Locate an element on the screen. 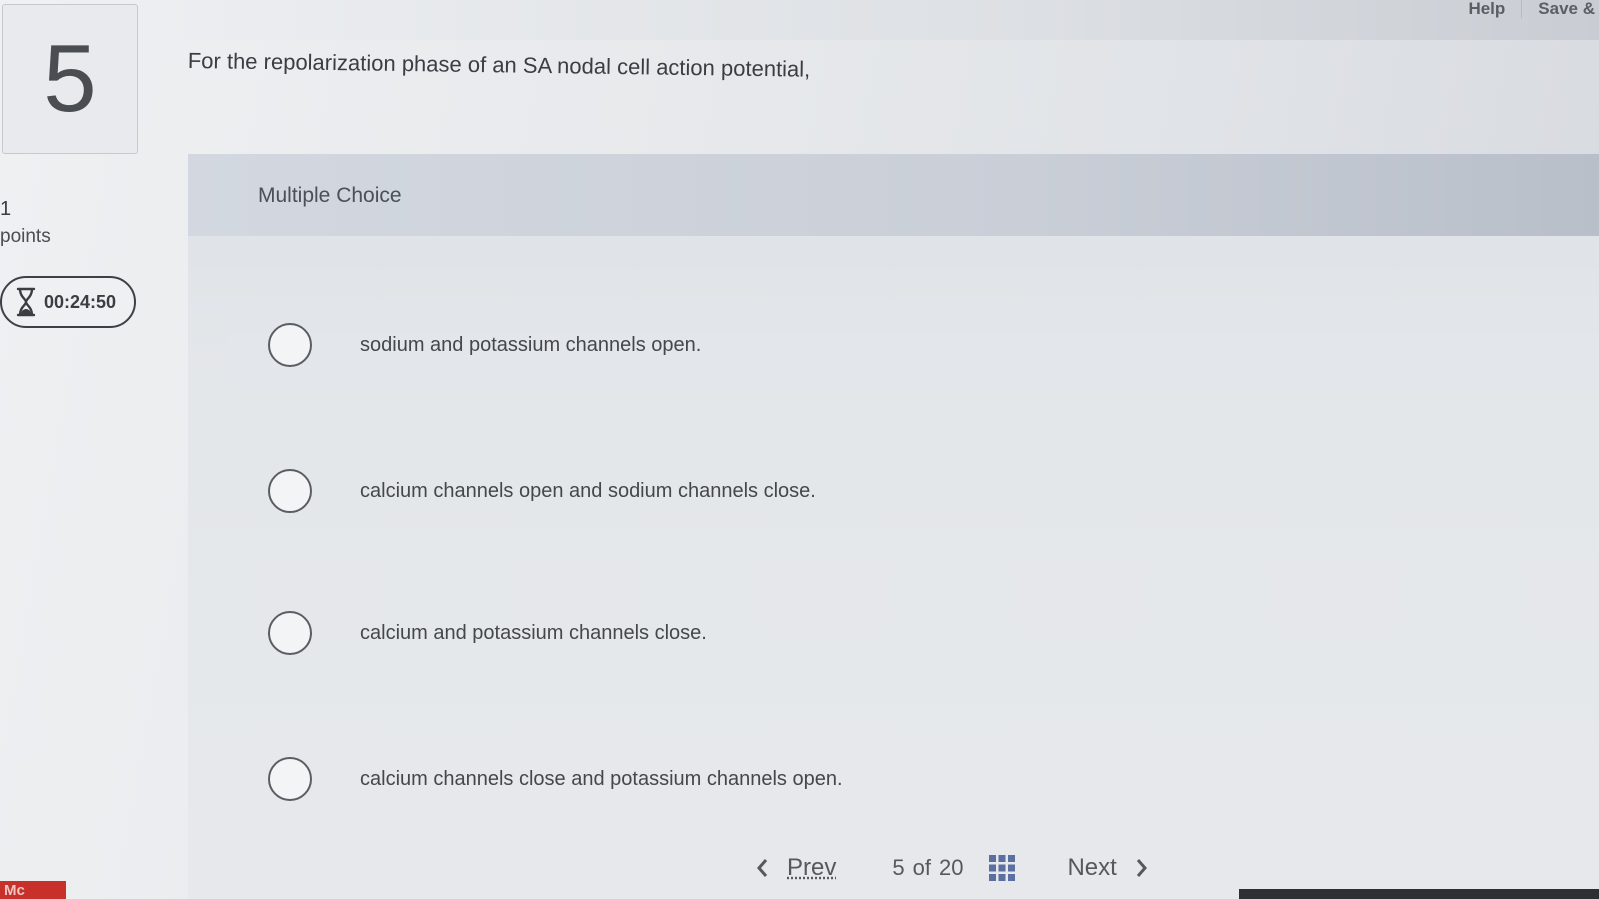 The width and height of the screenshot is (1599, 899). total-pages: 20 is located at coordinates (951, 867).